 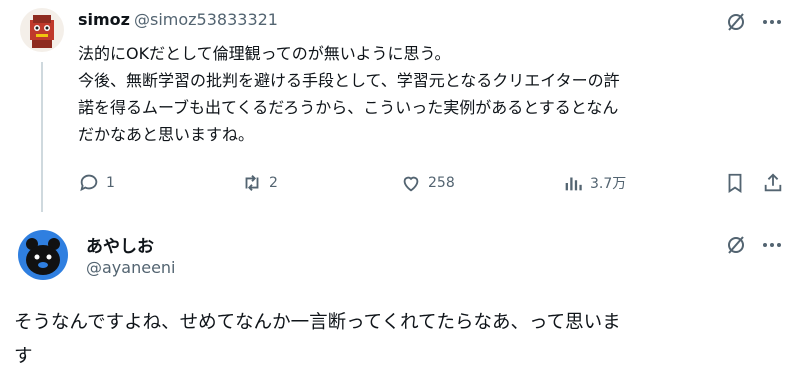 I want to click on share-icon, so click(x=773, y=182).